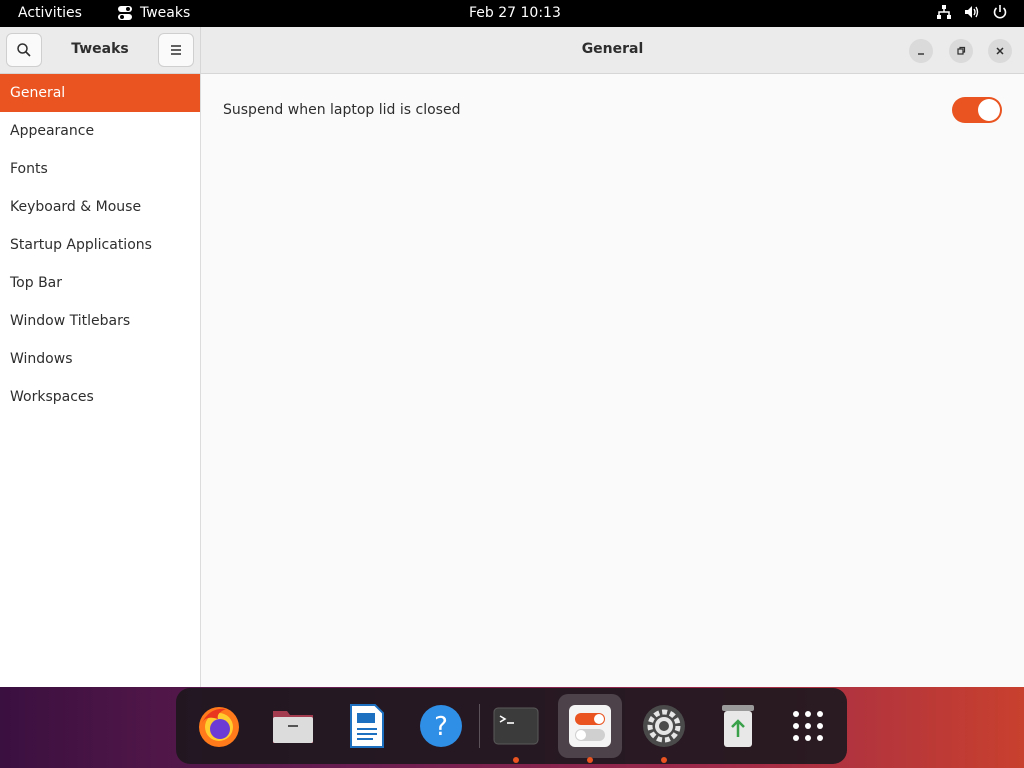 This screenshot has width=1024, height=768. I want to click on maximize-button, so click(961, 51).